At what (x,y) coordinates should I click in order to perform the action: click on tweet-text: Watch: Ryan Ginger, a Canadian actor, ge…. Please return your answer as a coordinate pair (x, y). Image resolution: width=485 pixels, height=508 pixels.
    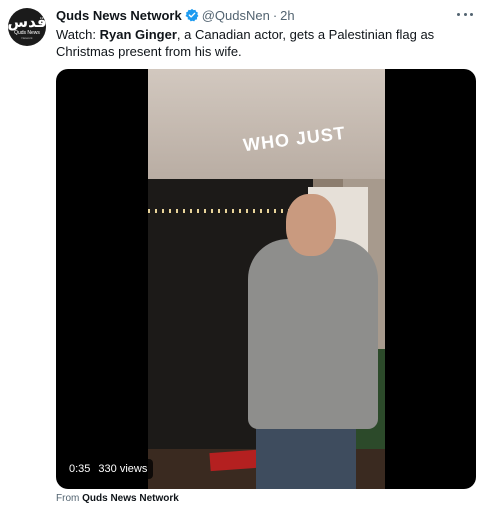
    Looking at the image, I should click on (266, 43).